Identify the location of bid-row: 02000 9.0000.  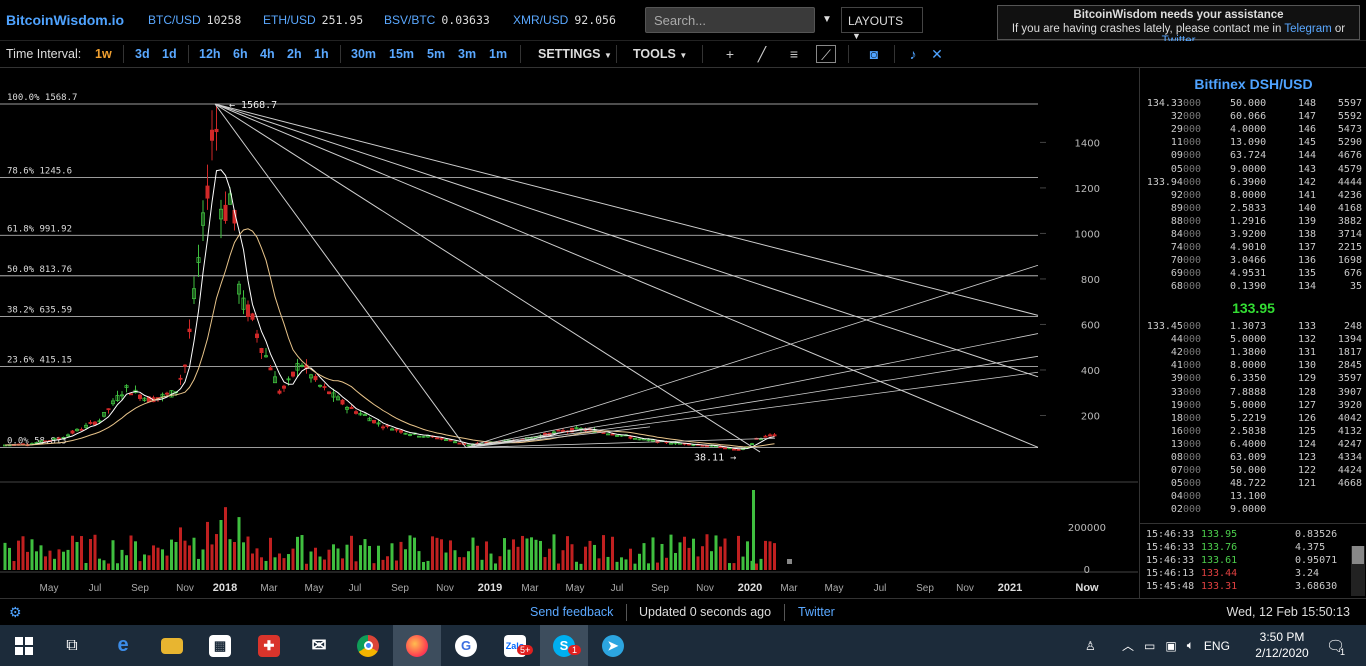
(1253, 510).